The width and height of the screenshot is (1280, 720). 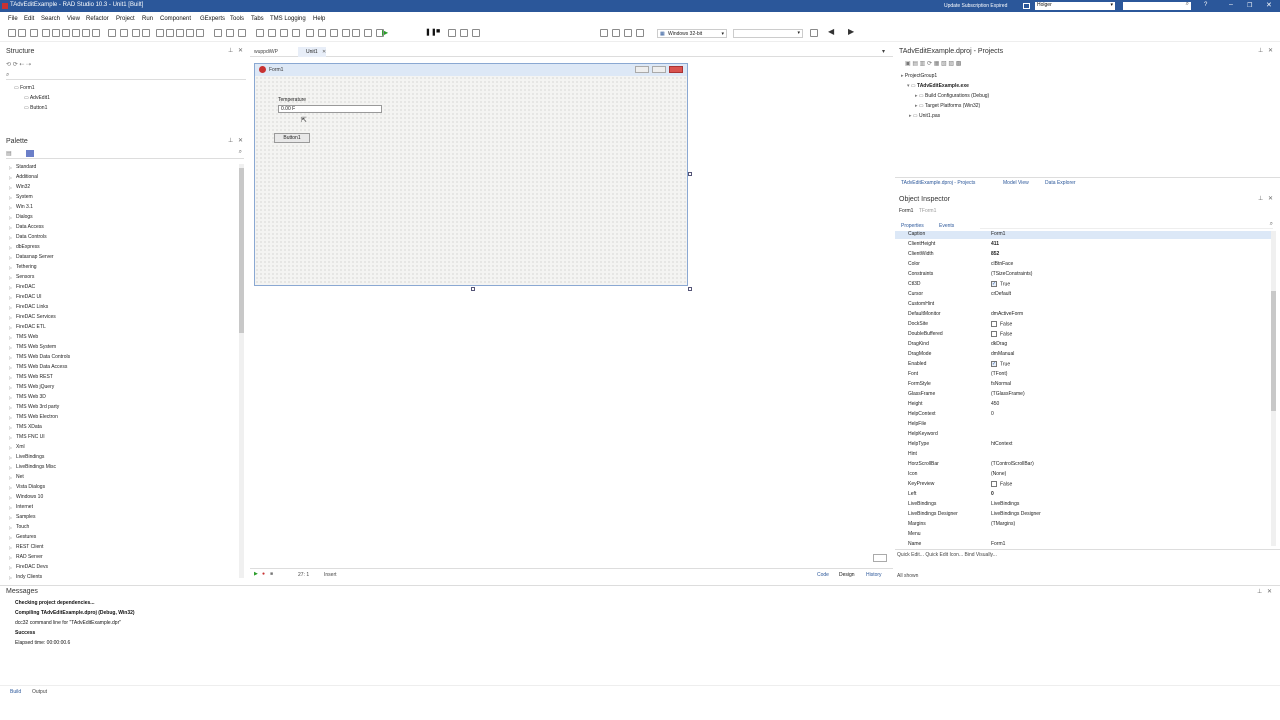 What do you see at coordinates (24, 88) in the screenshot?
I see `tree-item-form1: ▭ Form1` at bounding box center [24, 88].